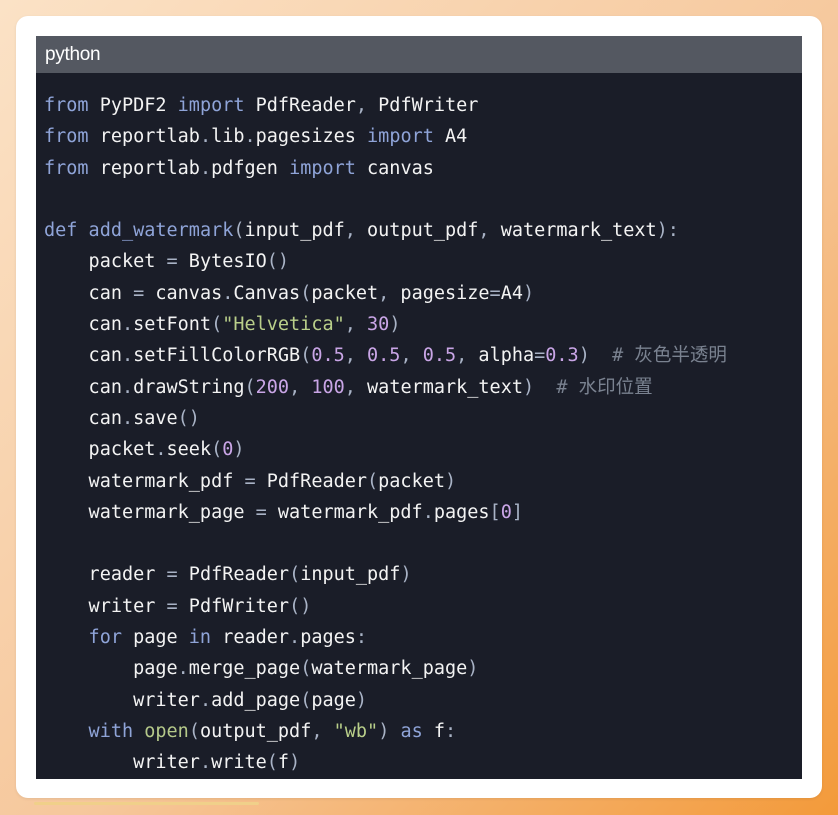 The width and height of the screenshot is (838, 815). I want to click on code-token: add_watermark, so click(155, 231).